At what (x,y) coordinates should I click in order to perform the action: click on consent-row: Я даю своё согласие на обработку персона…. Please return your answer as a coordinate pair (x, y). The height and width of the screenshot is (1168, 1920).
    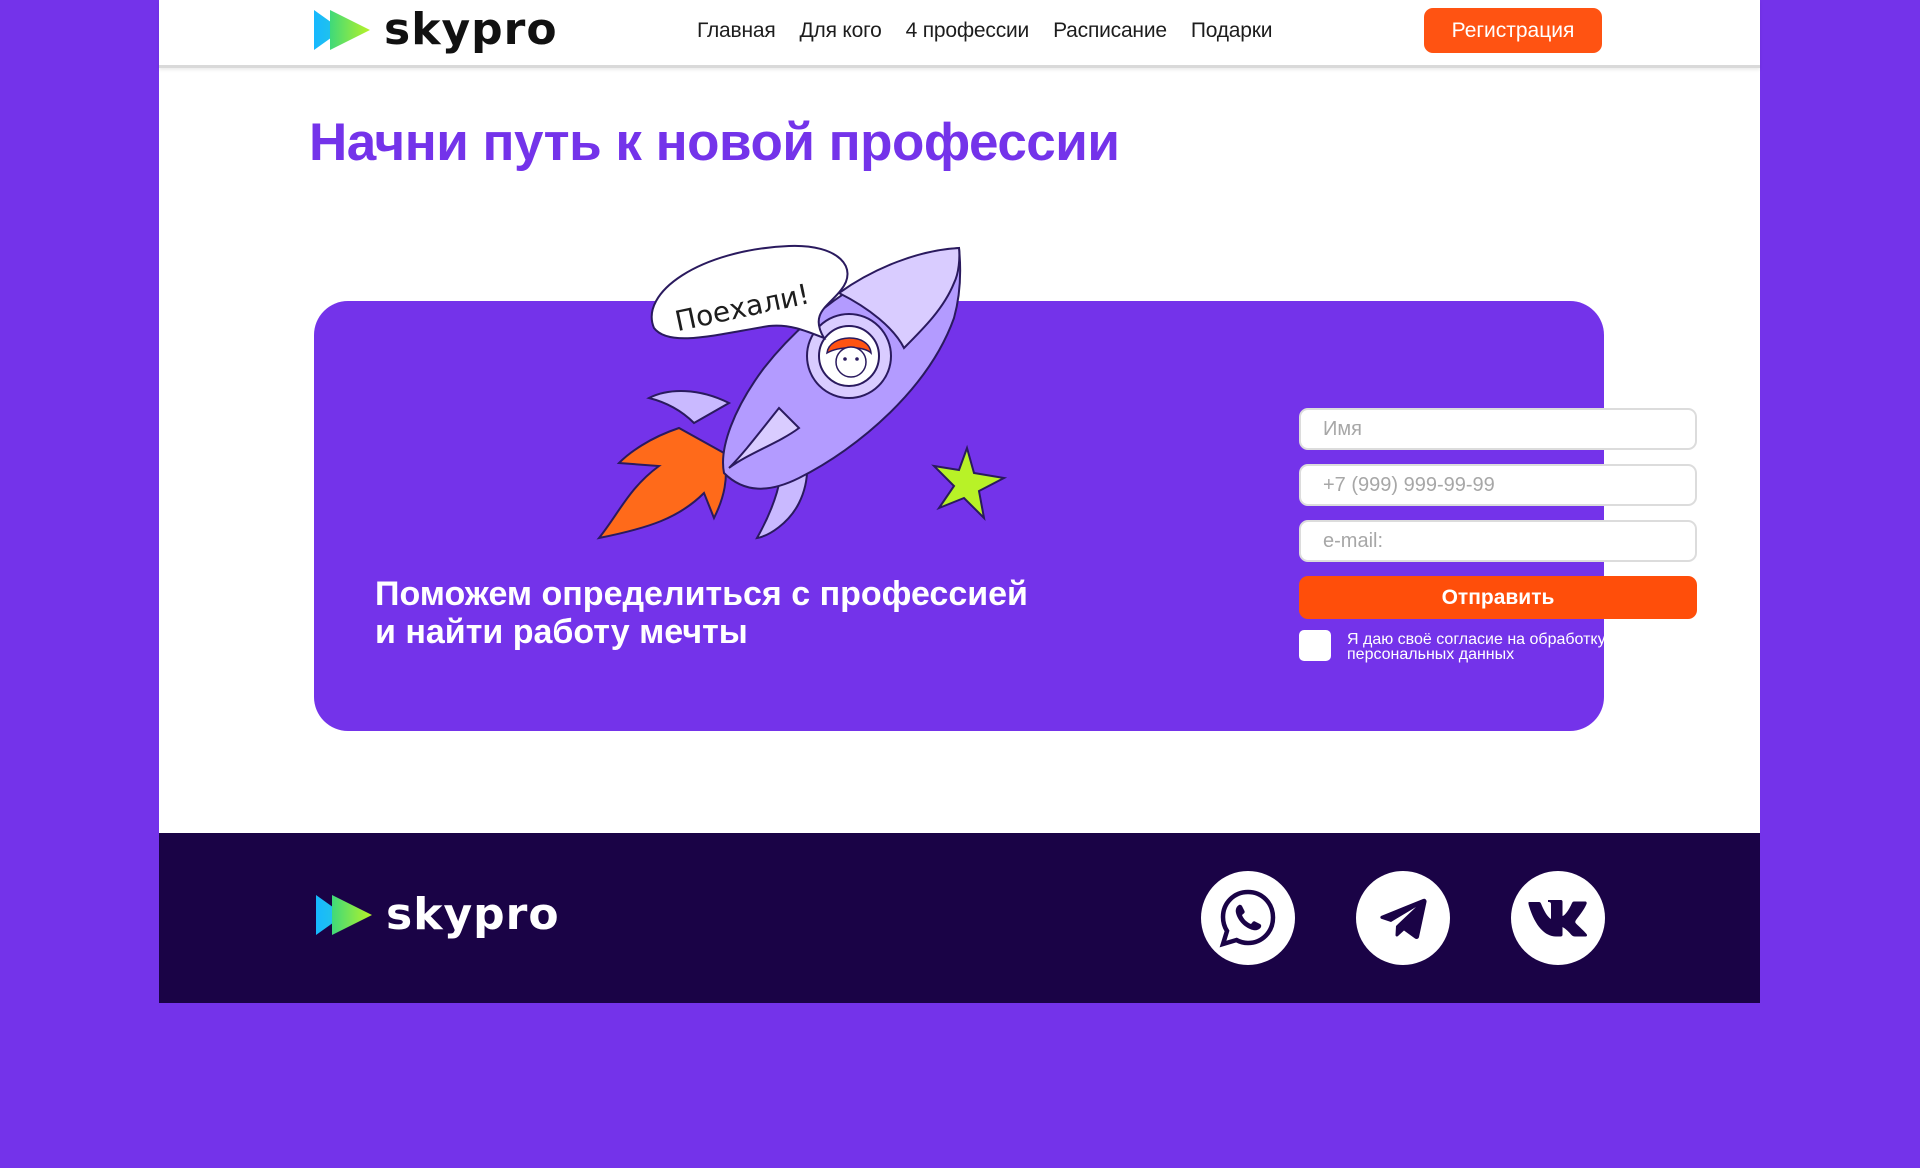
    Looking at the image, I should click on (1498, 646).